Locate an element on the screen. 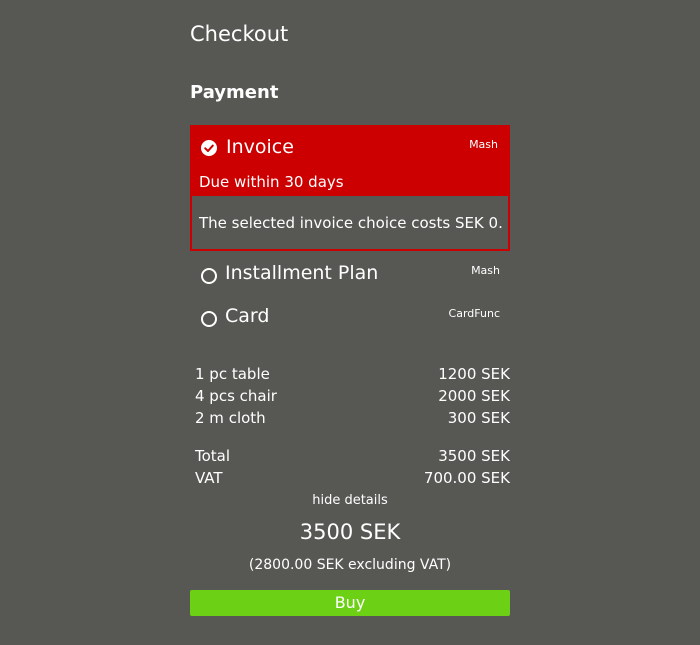 The width and height of the screenshot is (700, 645). summary-amount: 3500 SEK is located at coordinates (474, 456).